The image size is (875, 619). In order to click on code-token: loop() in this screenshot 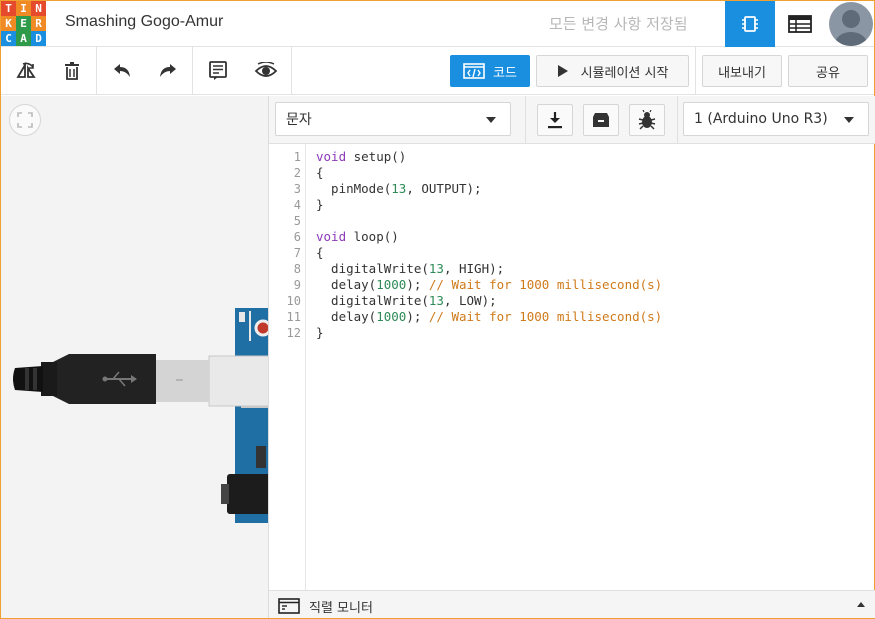, I will do `click(372, 236)`.